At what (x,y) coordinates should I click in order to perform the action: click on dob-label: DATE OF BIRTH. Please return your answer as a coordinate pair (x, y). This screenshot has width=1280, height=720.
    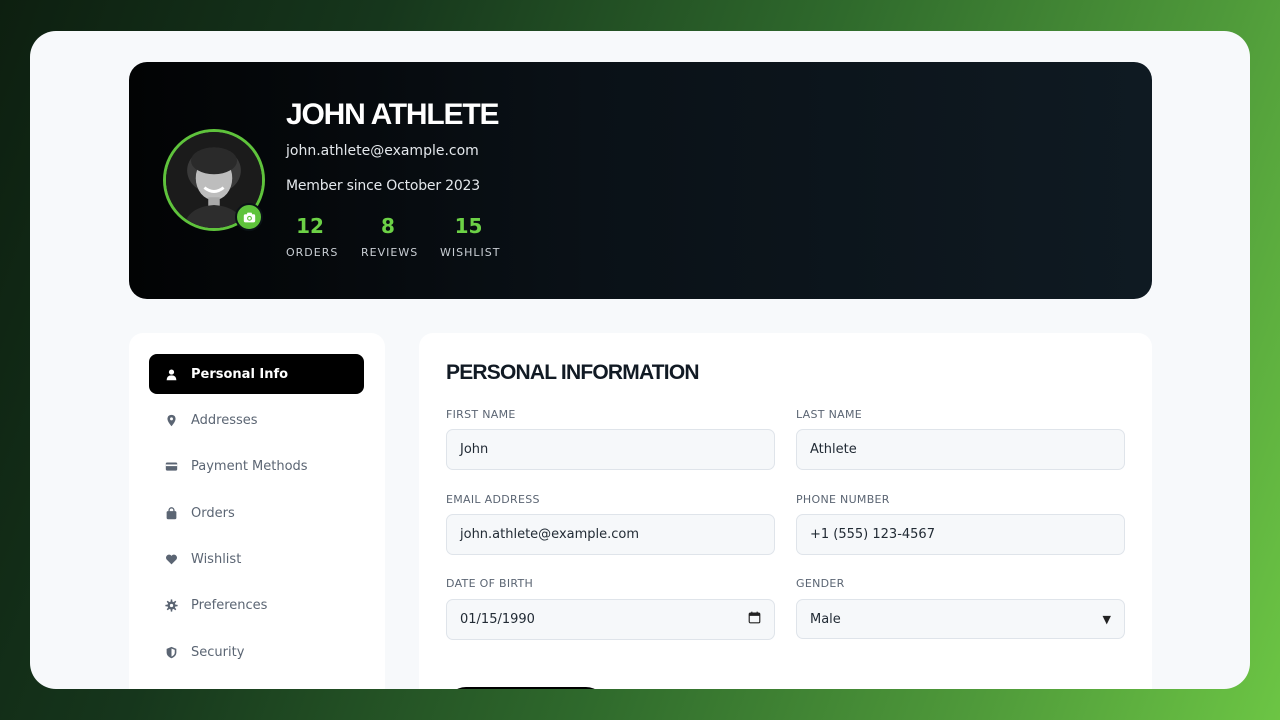
    Looking at the image, I should click on (490, 583).